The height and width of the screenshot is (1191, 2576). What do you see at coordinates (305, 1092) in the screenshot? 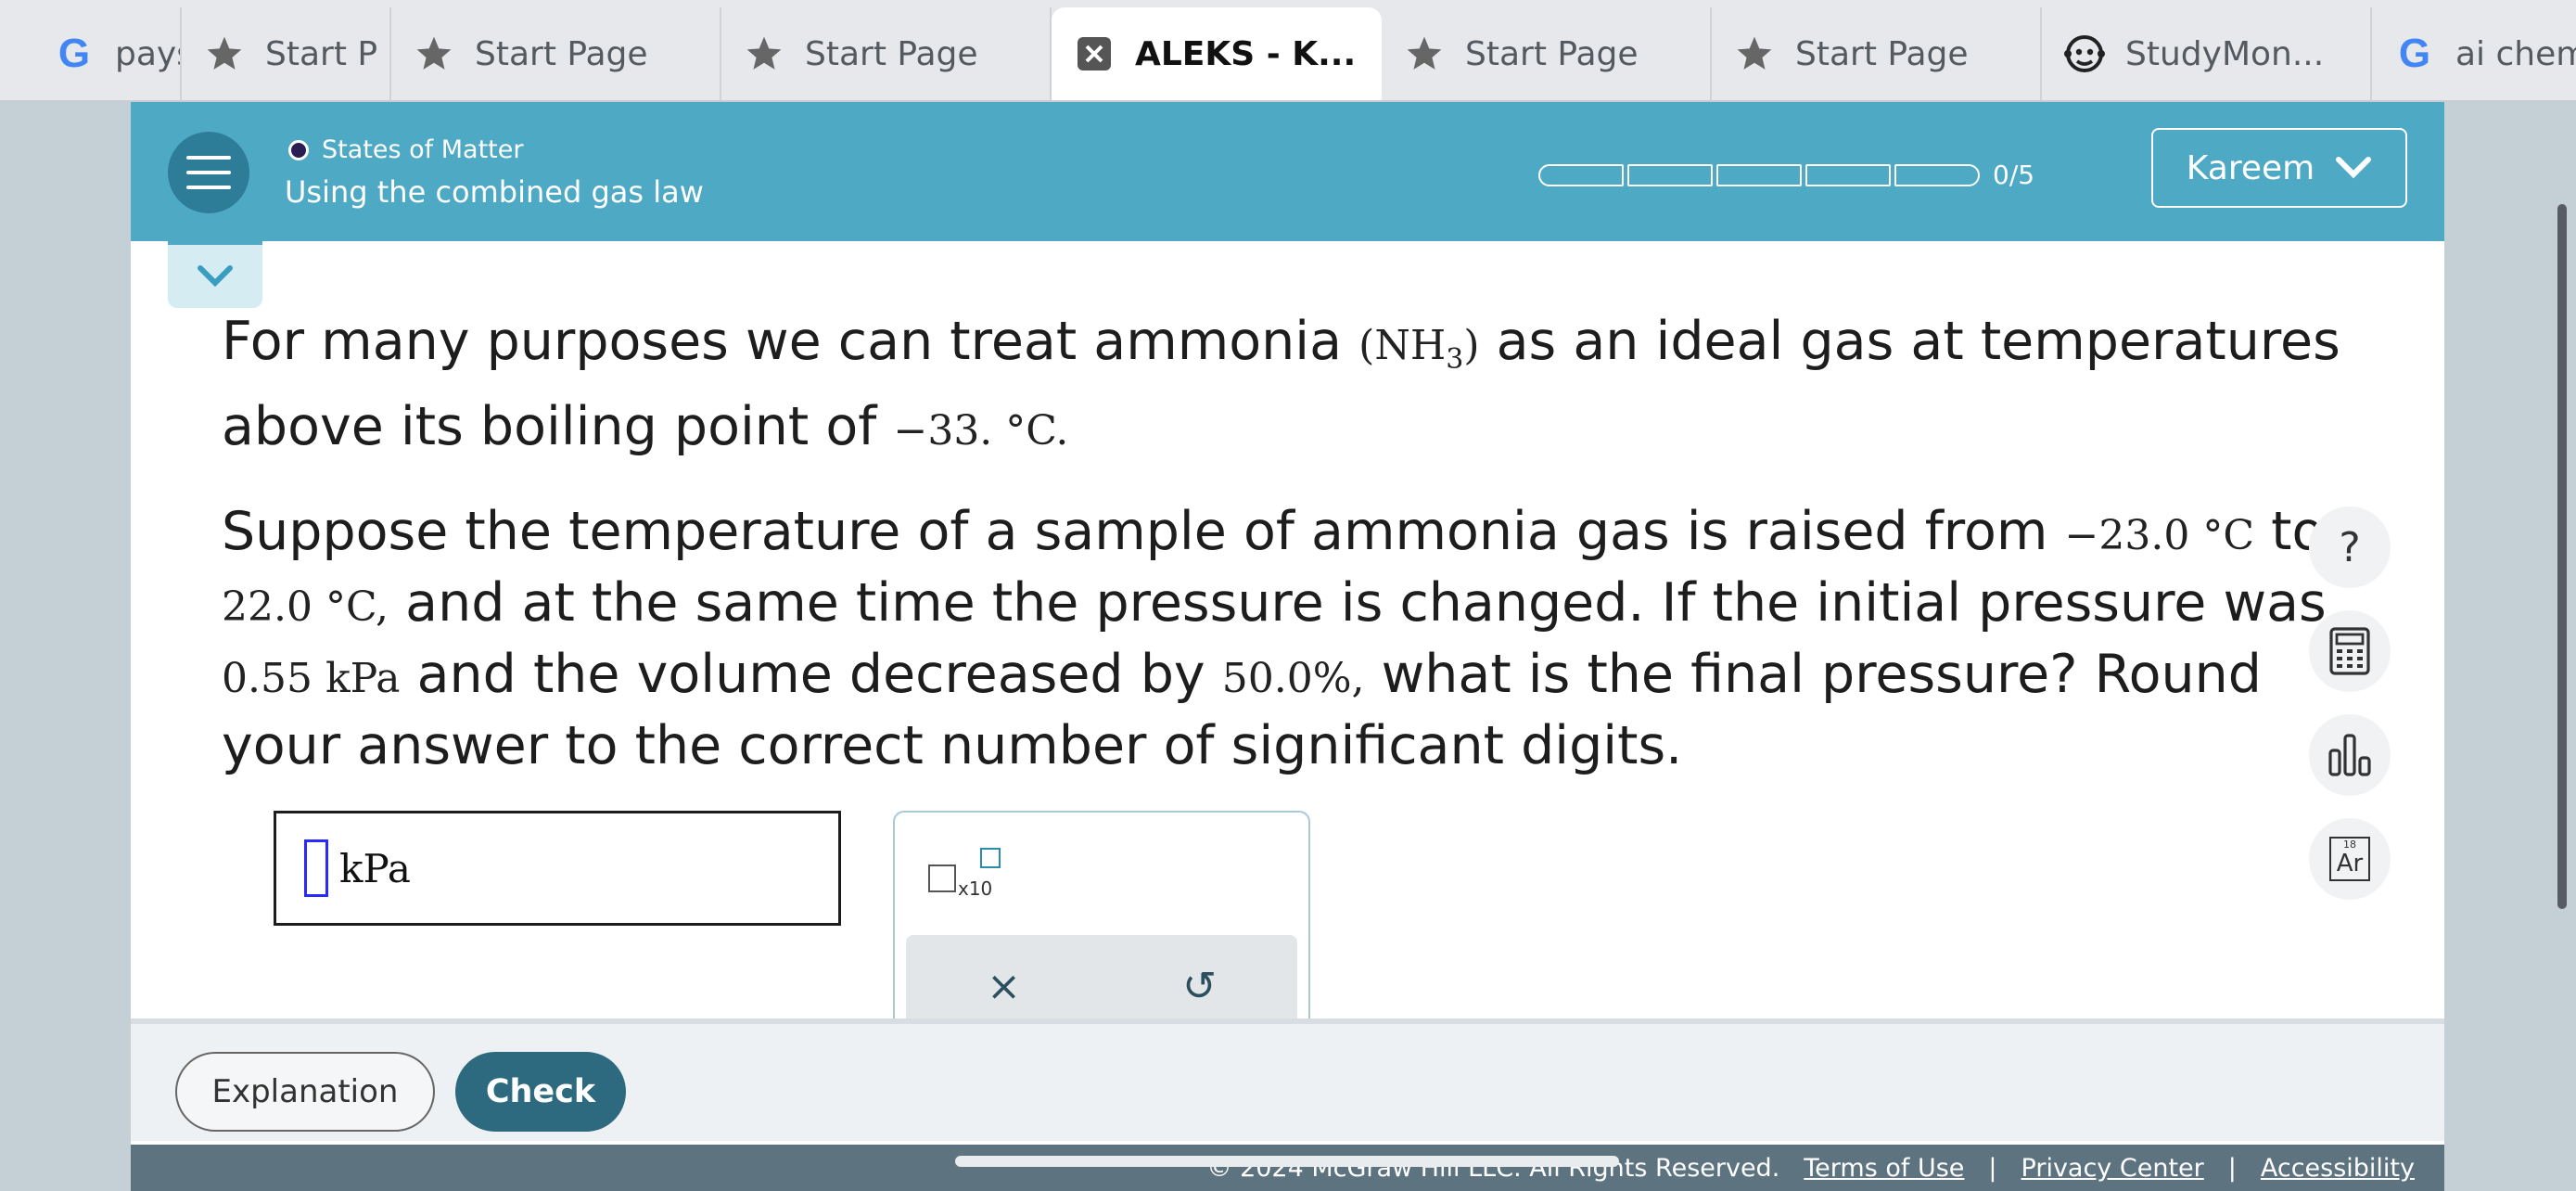
I see `explanation-button: Explanation` at bounding box center [305, 1092].